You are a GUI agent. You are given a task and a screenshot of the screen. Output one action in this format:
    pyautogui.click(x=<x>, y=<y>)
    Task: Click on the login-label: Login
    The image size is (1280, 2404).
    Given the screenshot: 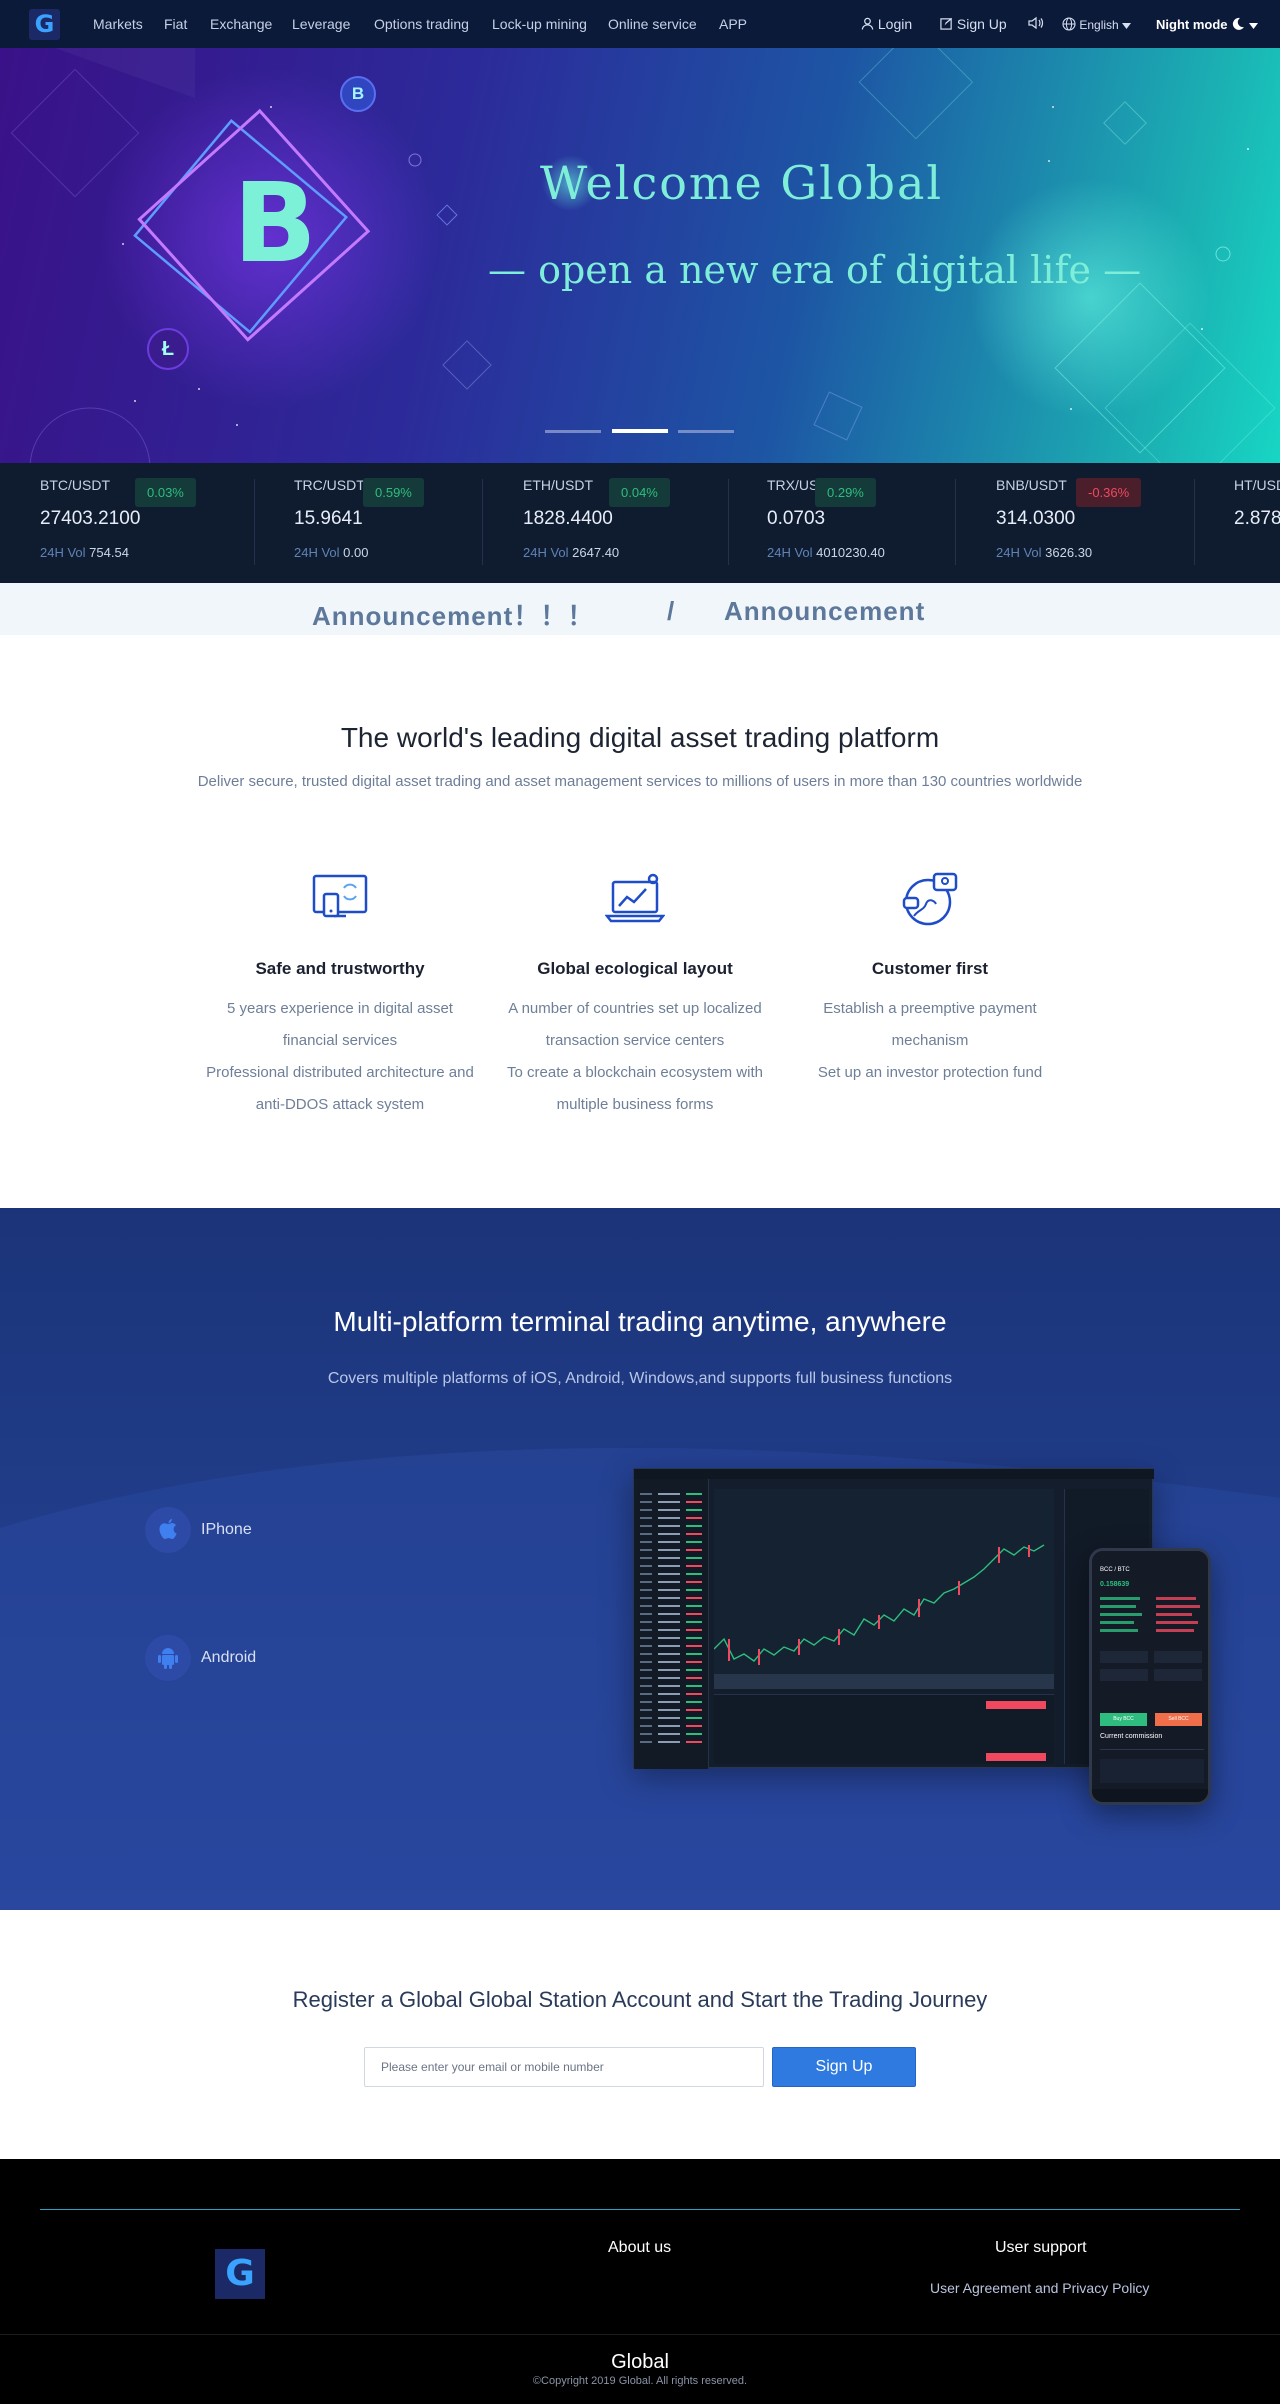 What is the action you would take?
    pyautogui.click(x=895, y=24)
    